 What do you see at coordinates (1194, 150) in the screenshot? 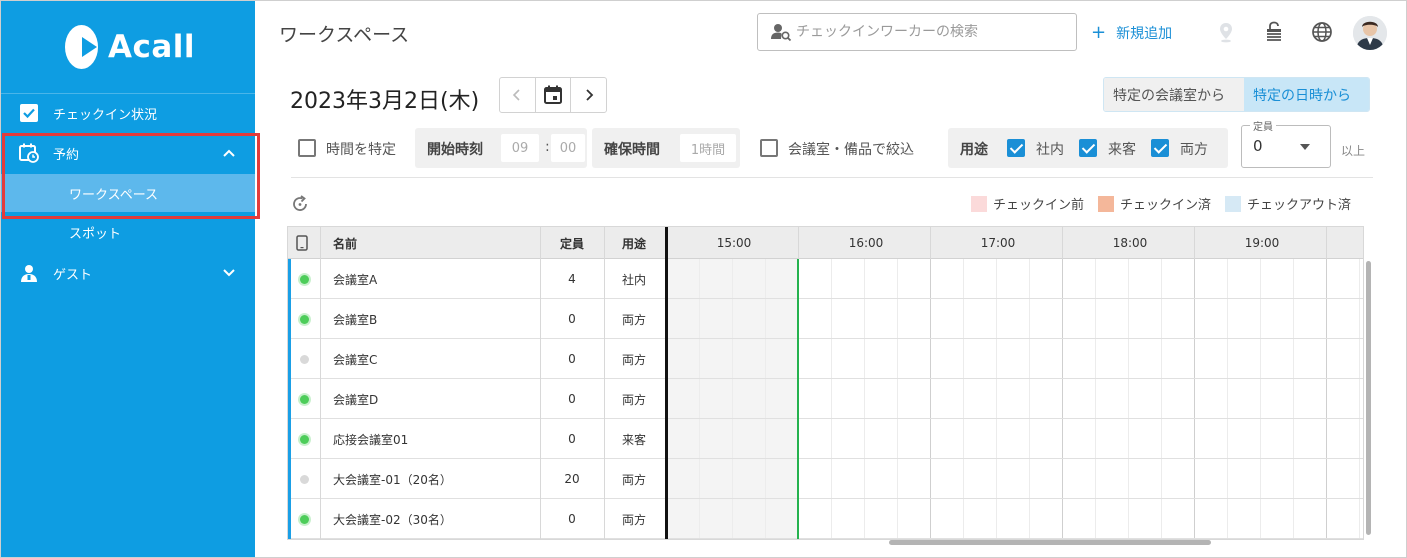
I see `usage-both-label: 両方` at bounding box center [1194, 150].